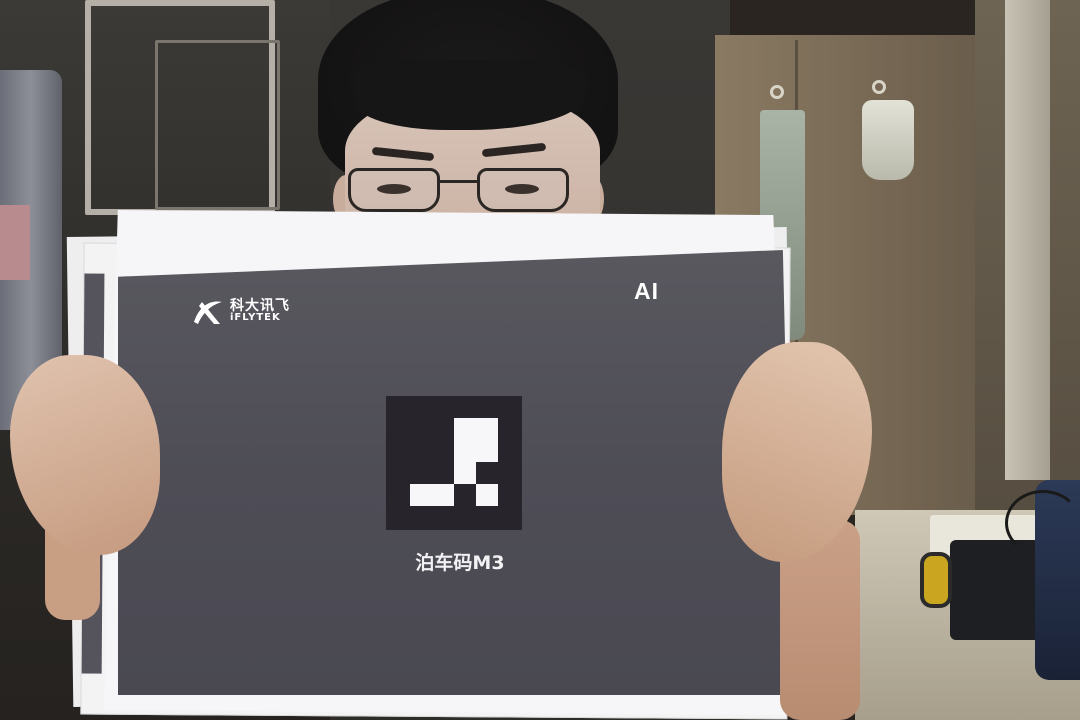  What do you see at coordinates (460, 563) in the screenshot?
I see `marker-caption: 泊车码M3` at bounding box center [460, 563].